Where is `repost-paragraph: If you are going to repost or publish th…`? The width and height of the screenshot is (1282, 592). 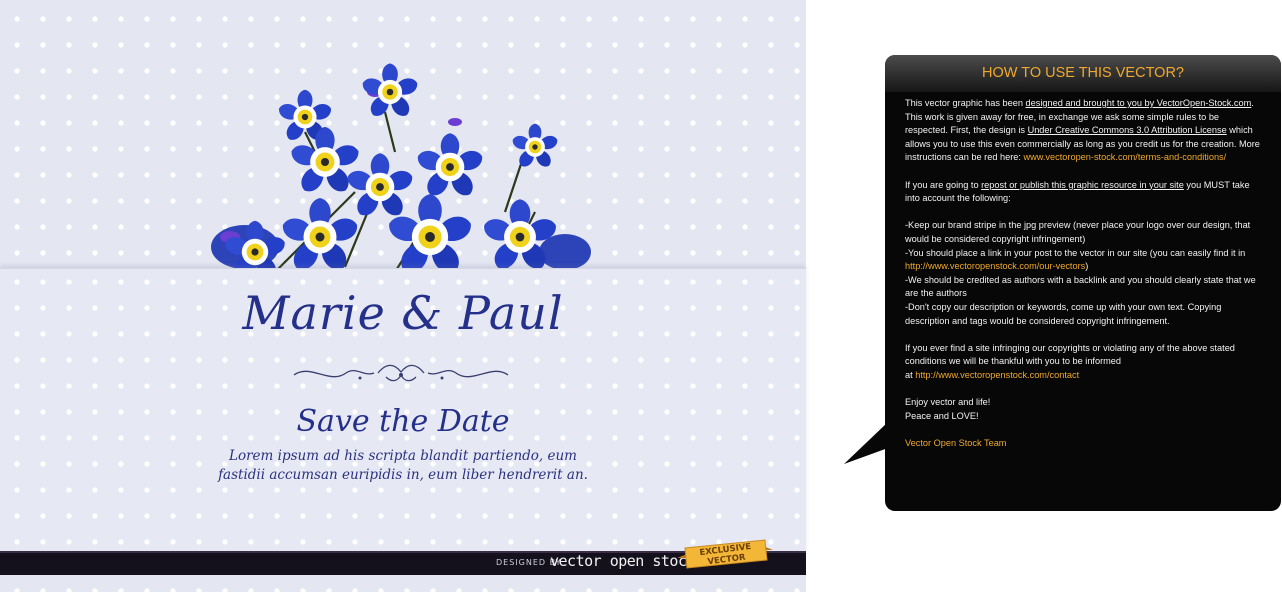 repost-paragraph: If you are going to repost or publish th… is located at coordinates (1084, 192).